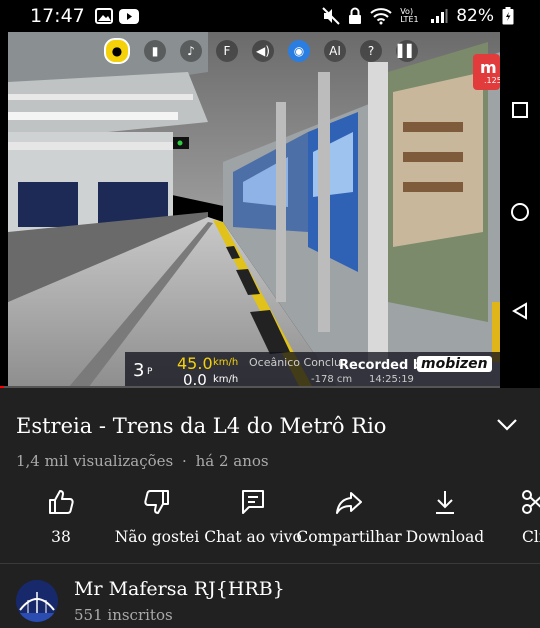  What do you see at coordinates (157, 537) in the screenshot?
I see `dislike-label: Não gostei` at bounding box center [157, 537].